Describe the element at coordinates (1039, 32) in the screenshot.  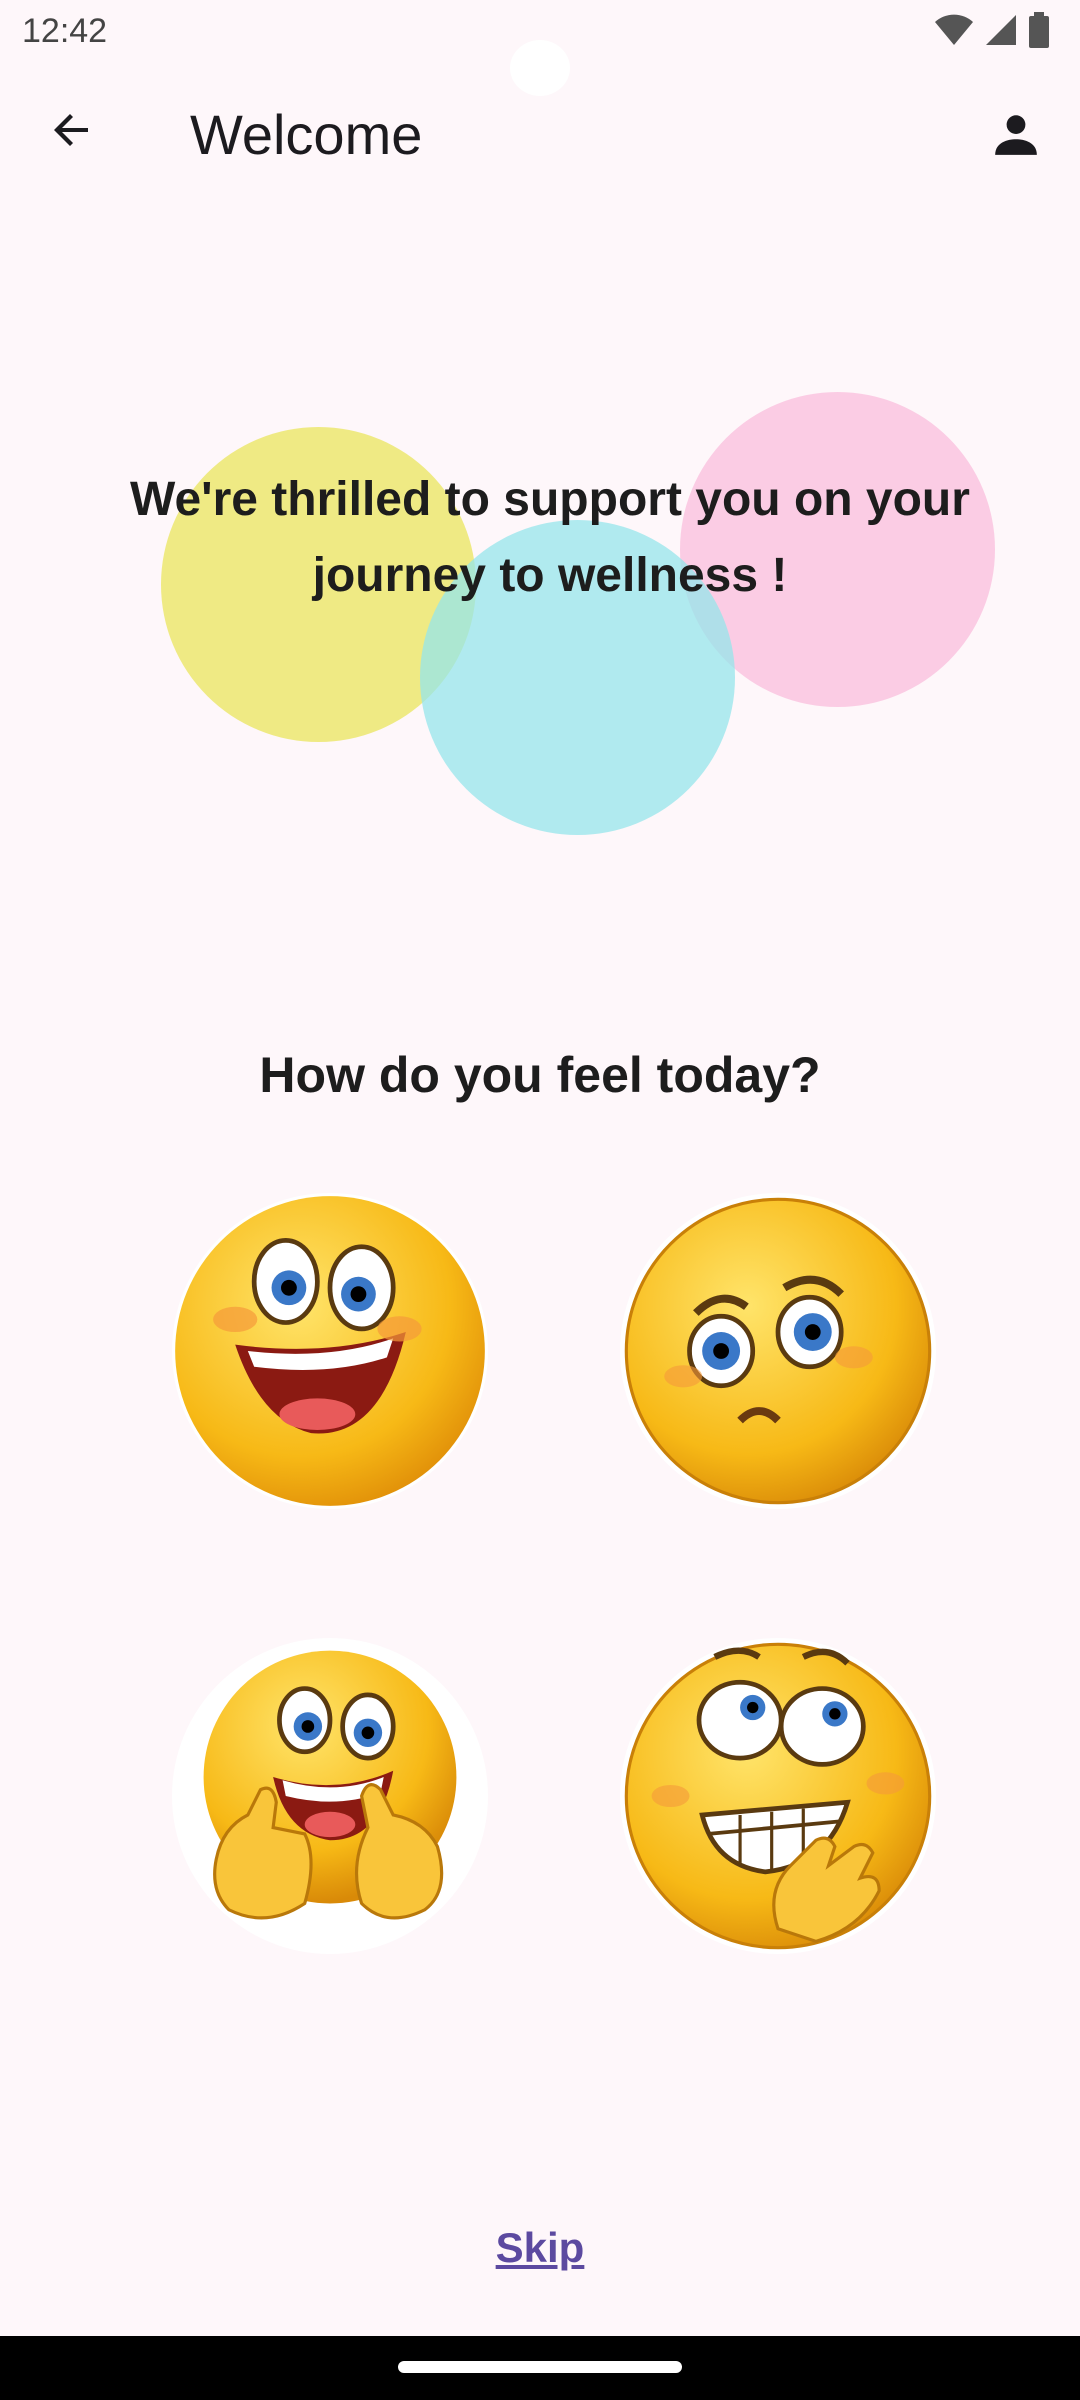
I see `battery-icon` at that location.